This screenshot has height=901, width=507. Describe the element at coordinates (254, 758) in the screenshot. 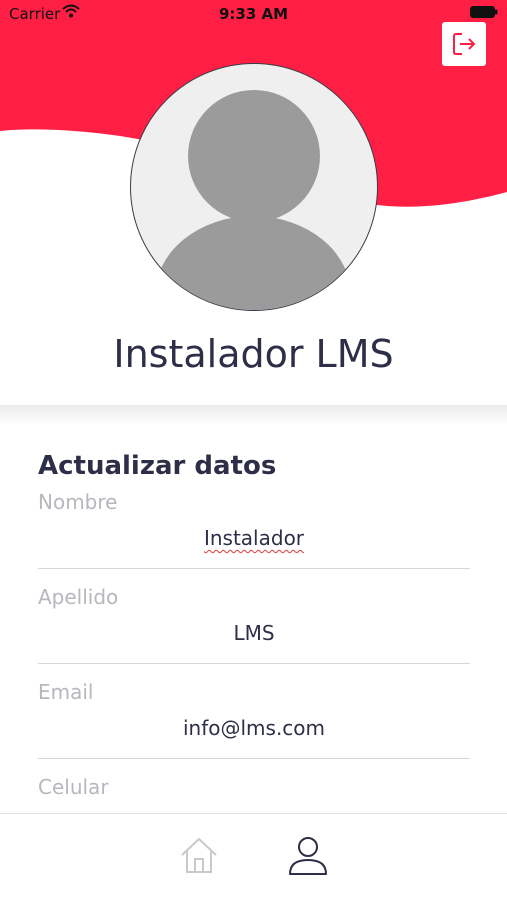

I see `email-underline` at that location.